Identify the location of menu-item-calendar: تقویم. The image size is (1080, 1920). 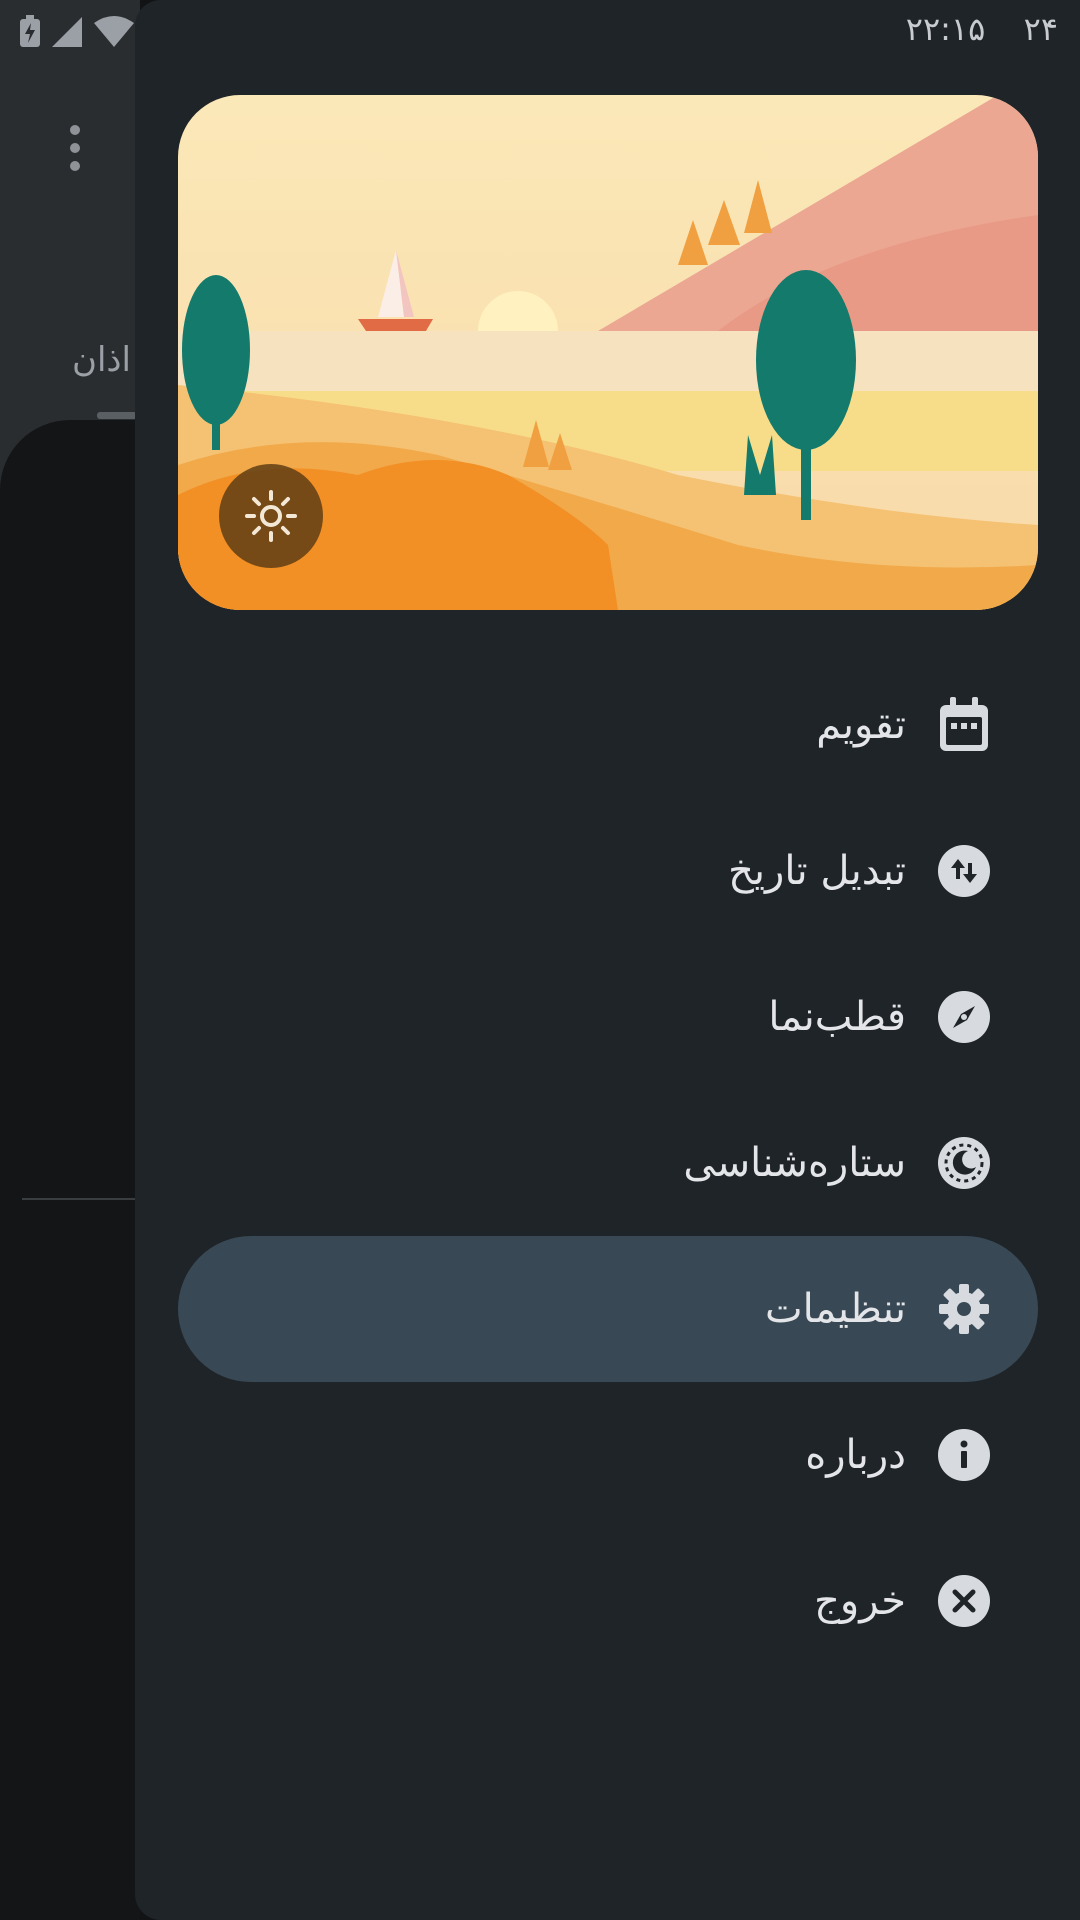
(608, 725).